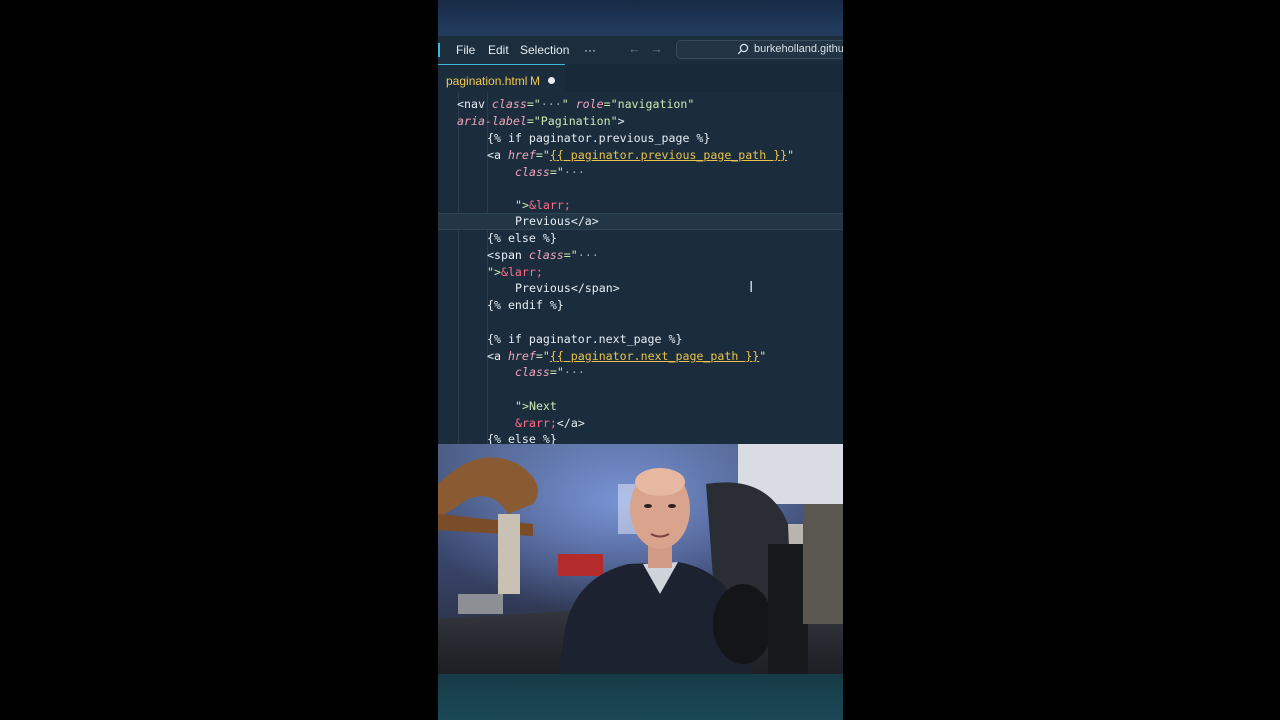 This screenshot has width=1280, height=720. Describe the element at coordinates (567, 288) in the screenshot. I see `code-token: Previous</span>` at that location.